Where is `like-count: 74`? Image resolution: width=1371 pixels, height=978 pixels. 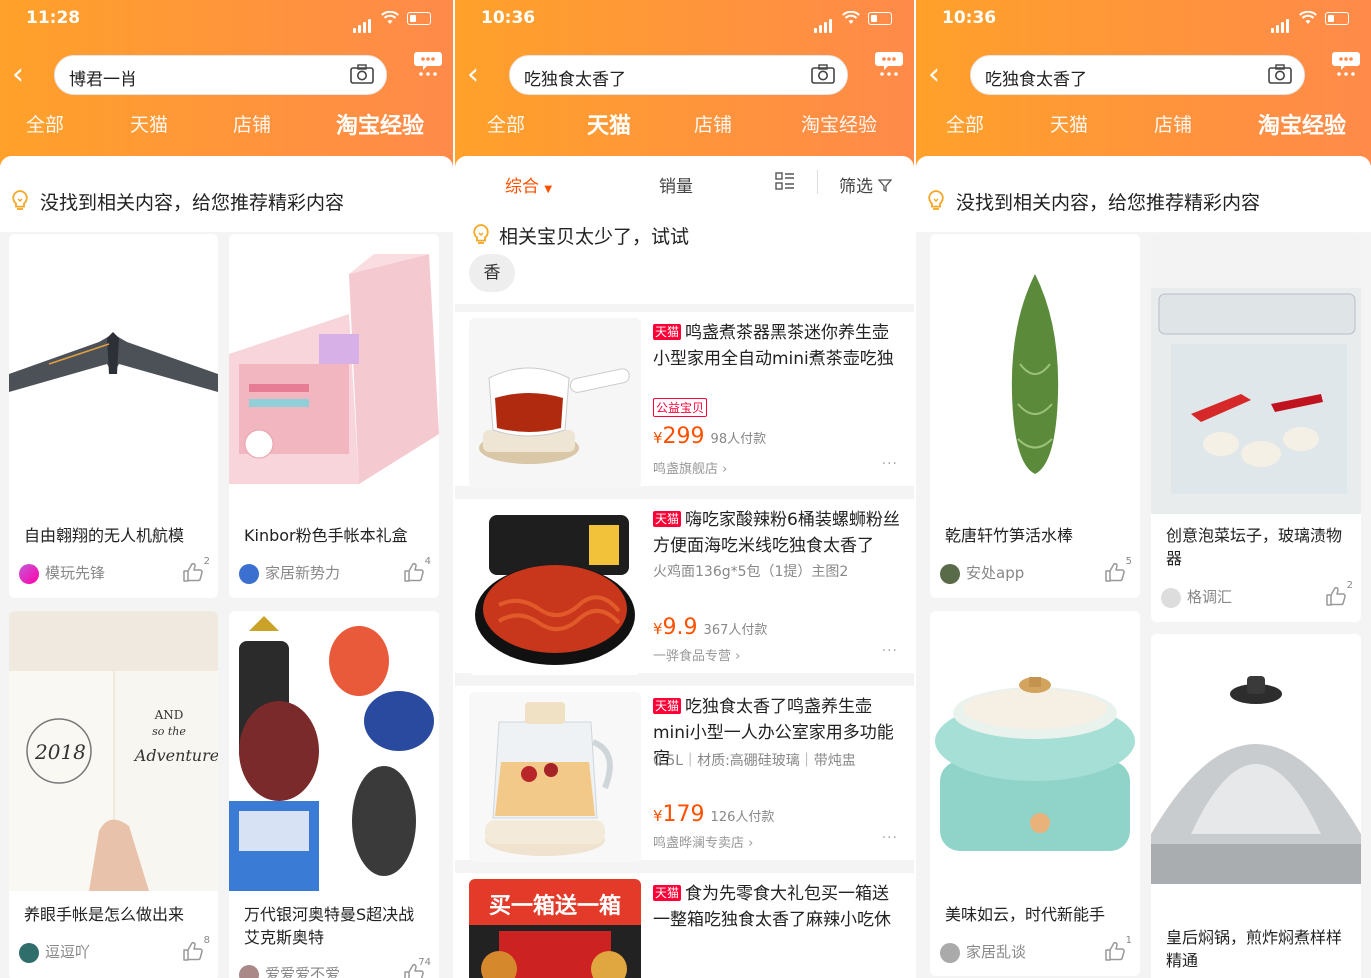
like-count: 74 is located at coordinates (424, 962).